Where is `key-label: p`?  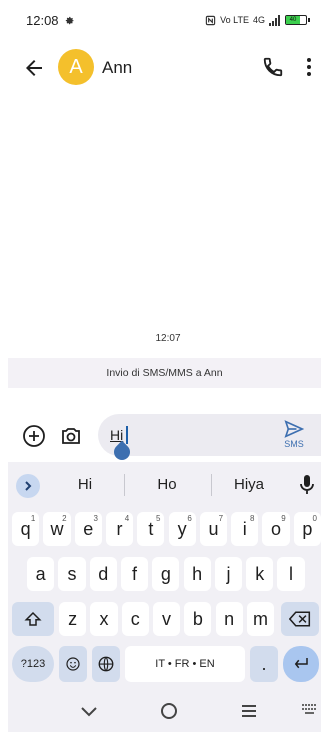
key-label: p is located at coordinates (307, 528).